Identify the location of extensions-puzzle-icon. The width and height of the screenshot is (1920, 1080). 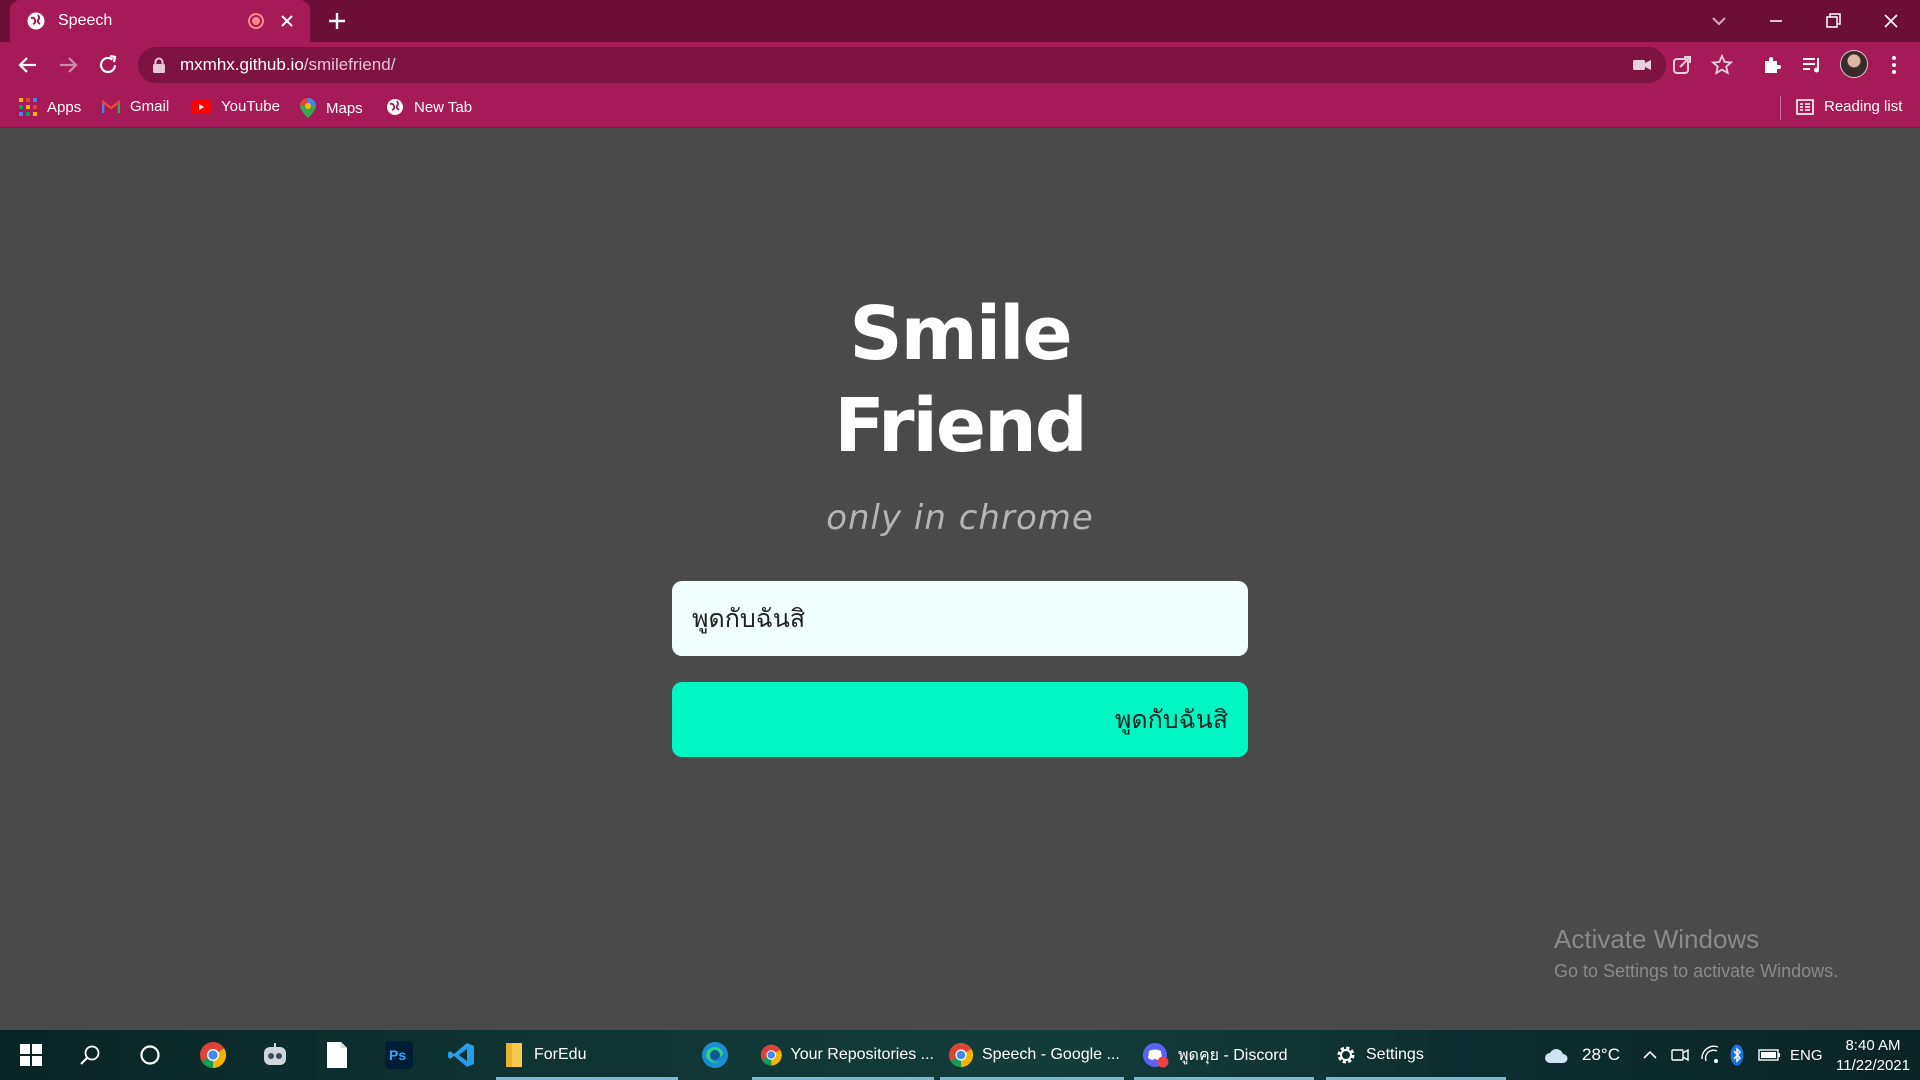
(1772, 65).